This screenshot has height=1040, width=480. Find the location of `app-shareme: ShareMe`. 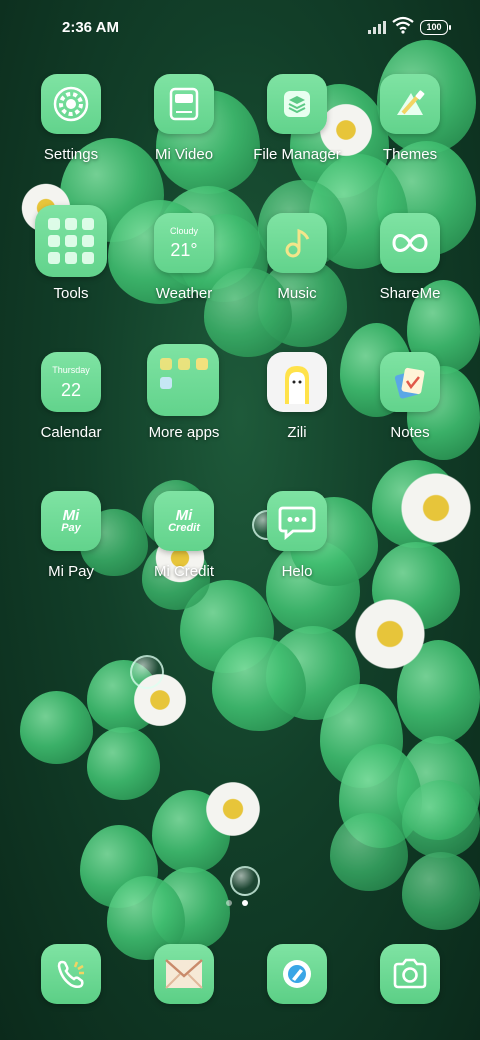

app-shareme: ShareMe is located at coordinates (410, 273).